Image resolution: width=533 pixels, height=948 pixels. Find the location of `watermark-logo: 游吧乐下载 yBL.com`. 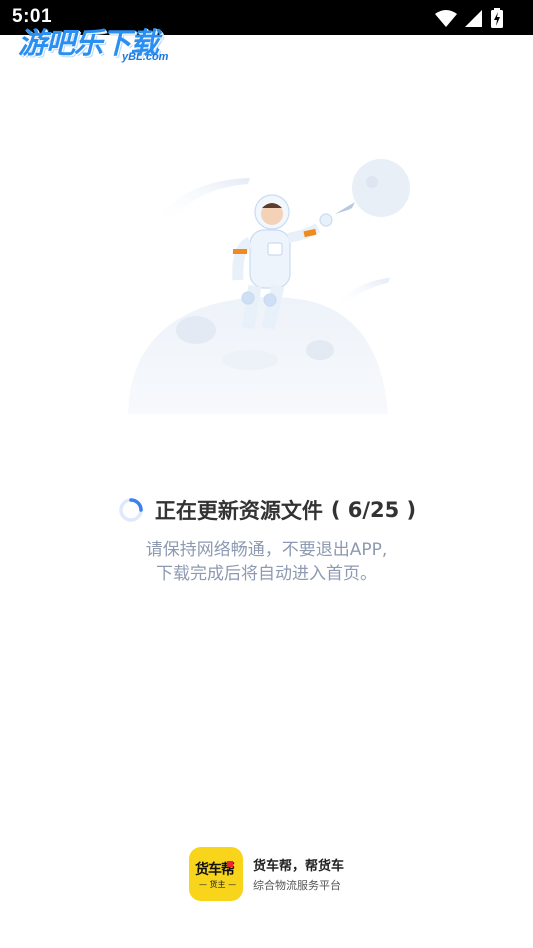

watermark-logo: 游吧乐下载 yBL.com is located at coordinates (103, 43).